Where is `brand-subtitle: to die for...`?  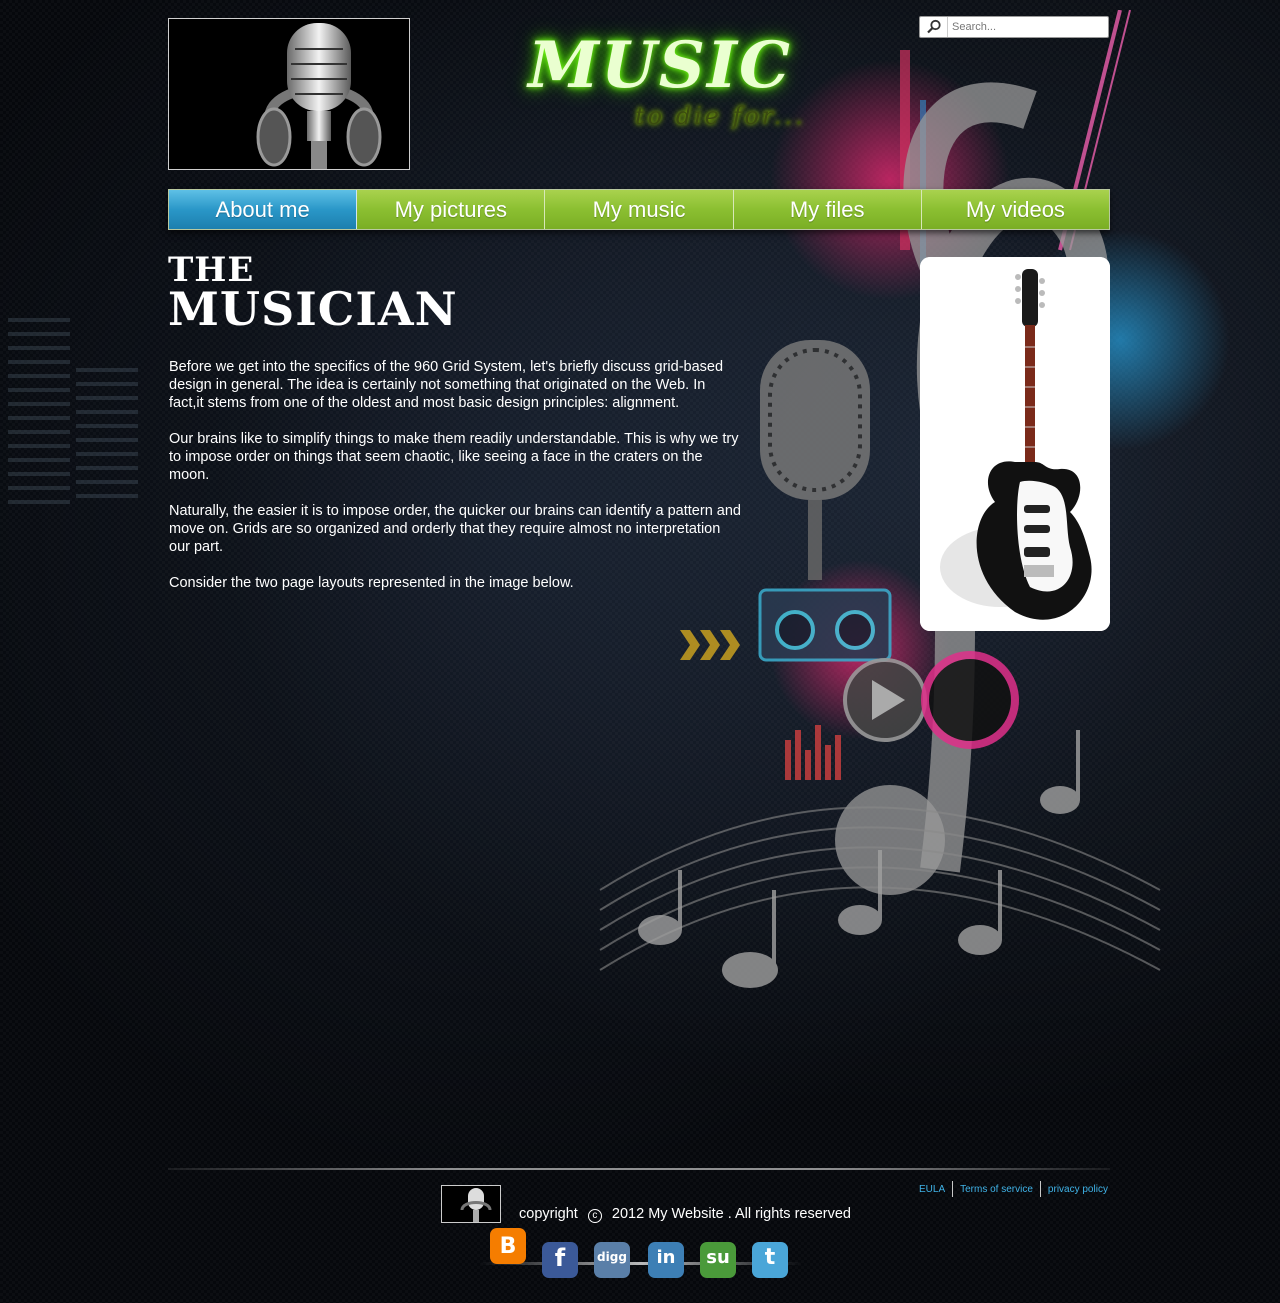 brand-subtitle: to die for... is located at coordinates (720, 116).